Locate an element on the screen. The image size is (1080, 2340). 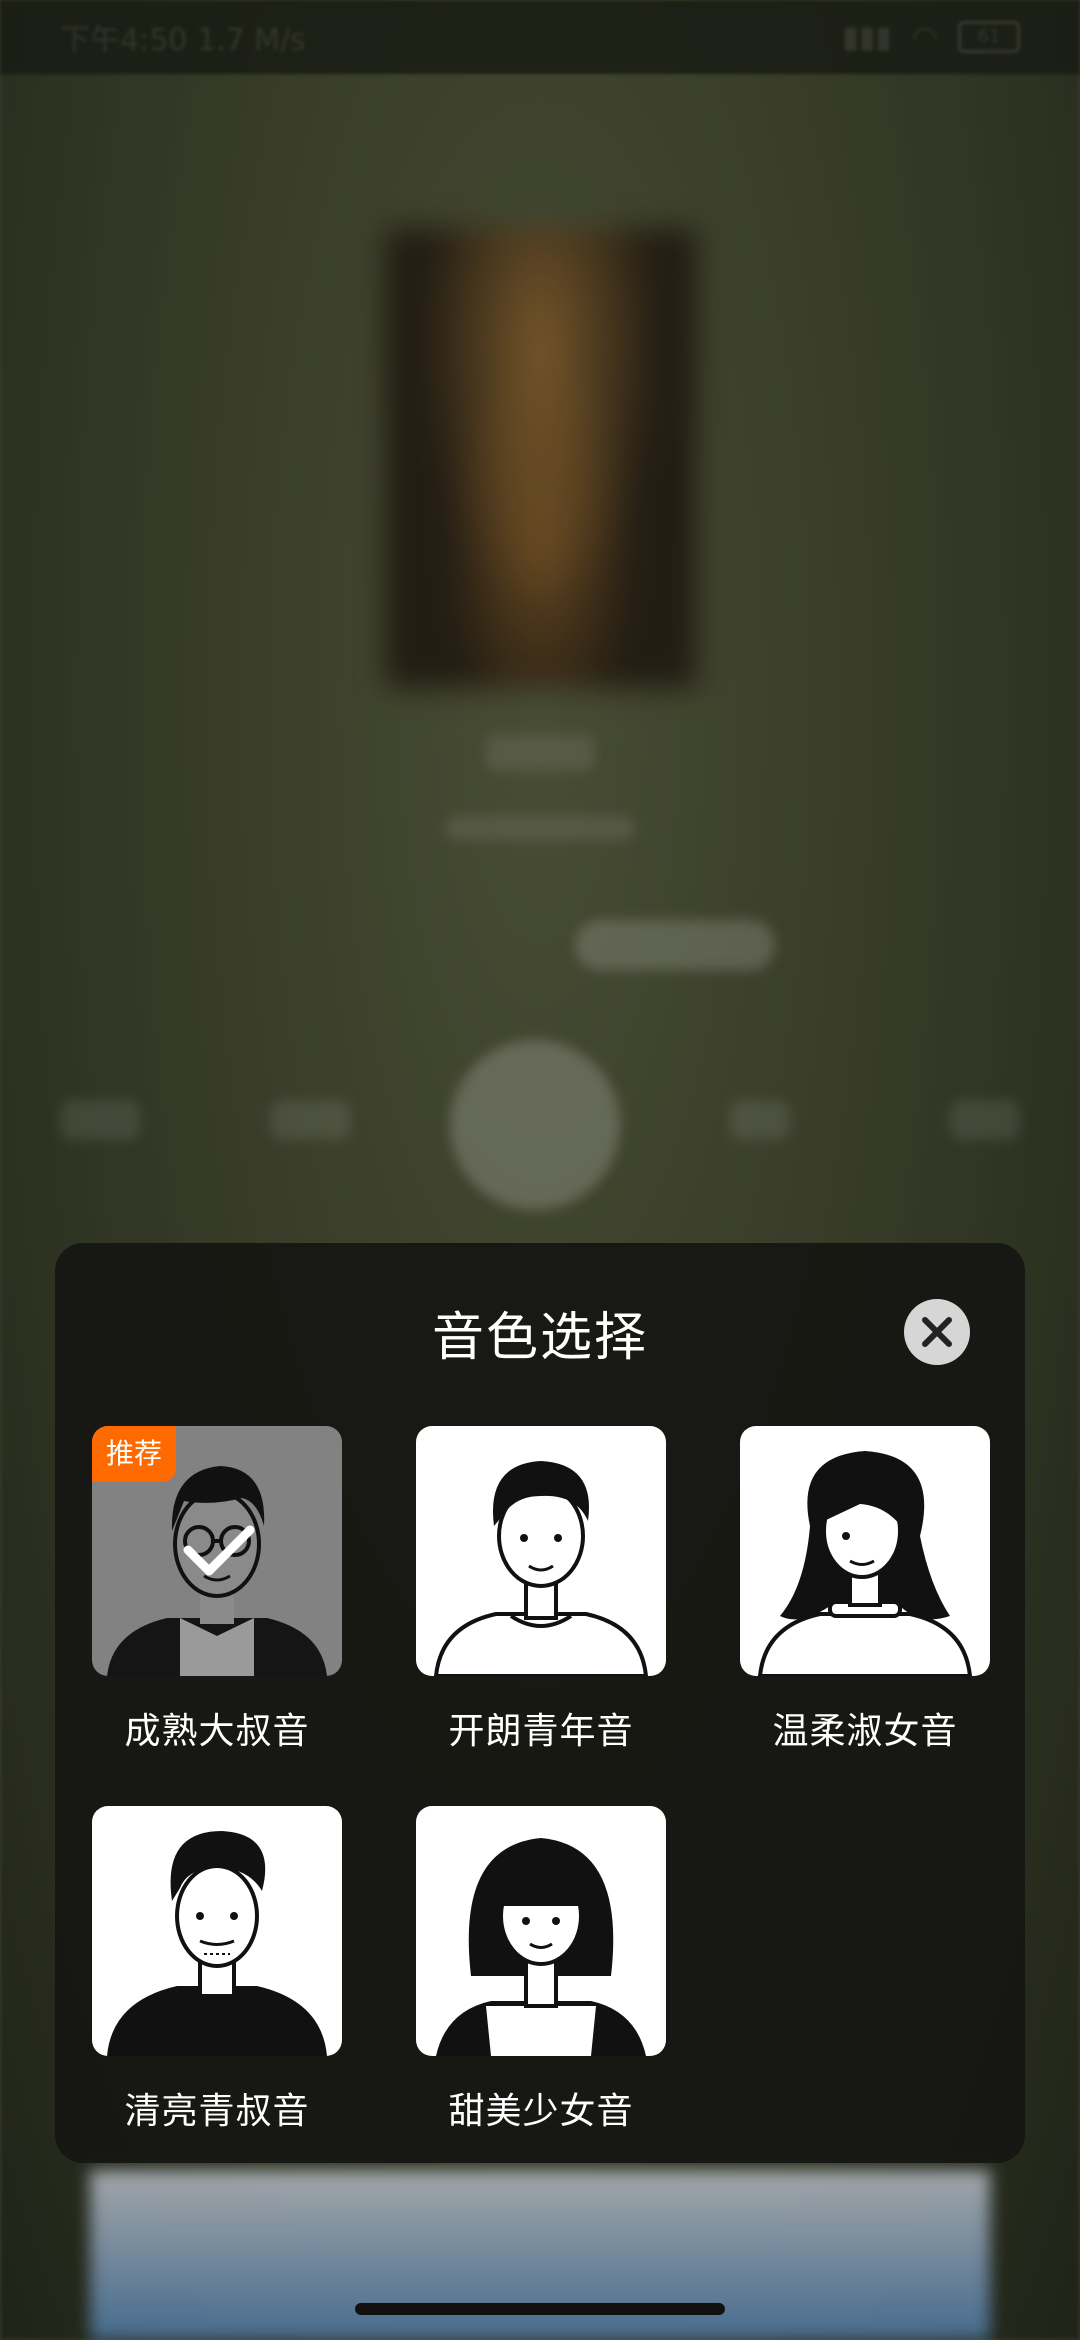
clear-uncle-avatar-icon is located at coordinates (217, 1943).